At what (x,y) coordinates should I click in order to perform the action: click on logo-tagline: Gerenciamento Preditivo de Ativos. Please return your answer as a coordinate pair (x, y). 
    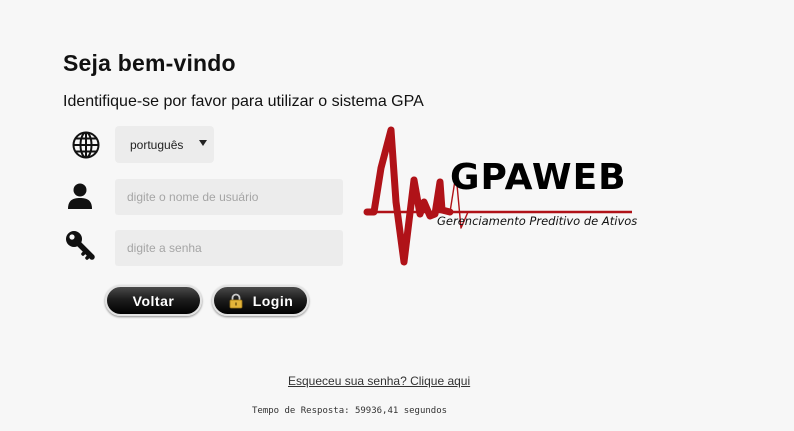
    Looking at the image, I should click on (537, 221).